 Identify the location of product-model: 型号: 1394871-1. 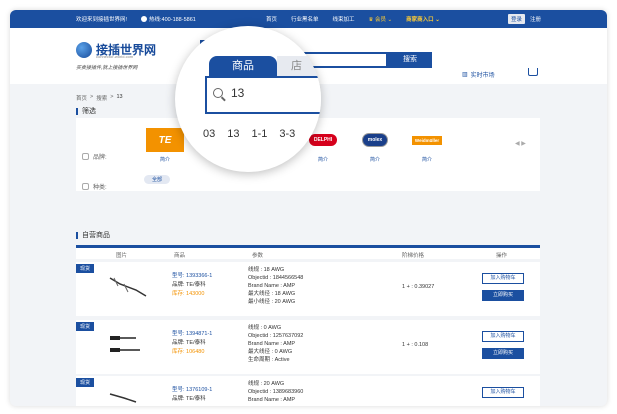
(192, 334).